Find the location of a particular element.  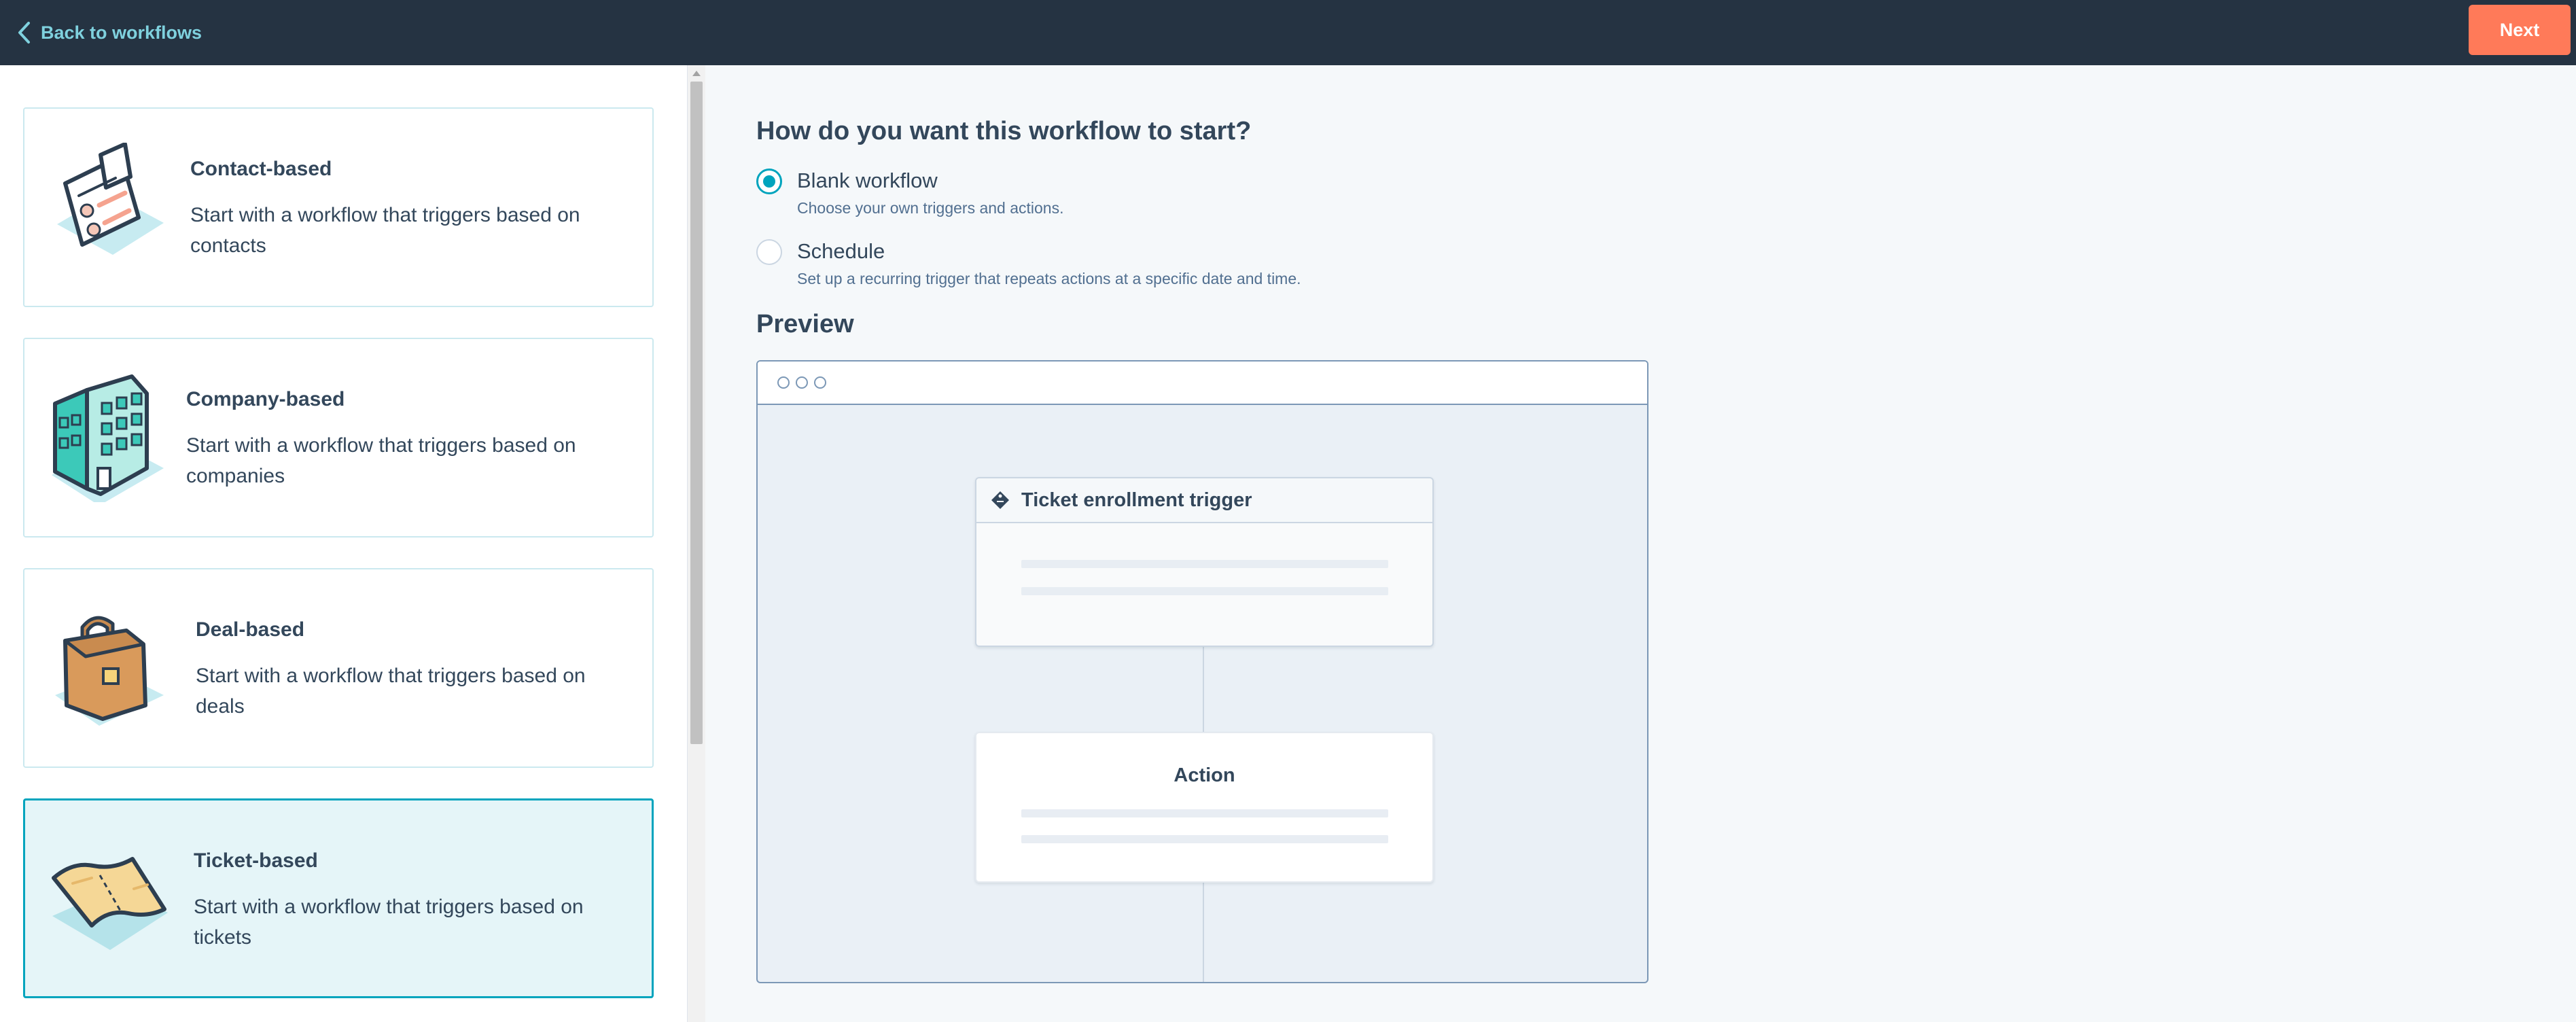

contact-card-icon is located at coordinates (110, 199).